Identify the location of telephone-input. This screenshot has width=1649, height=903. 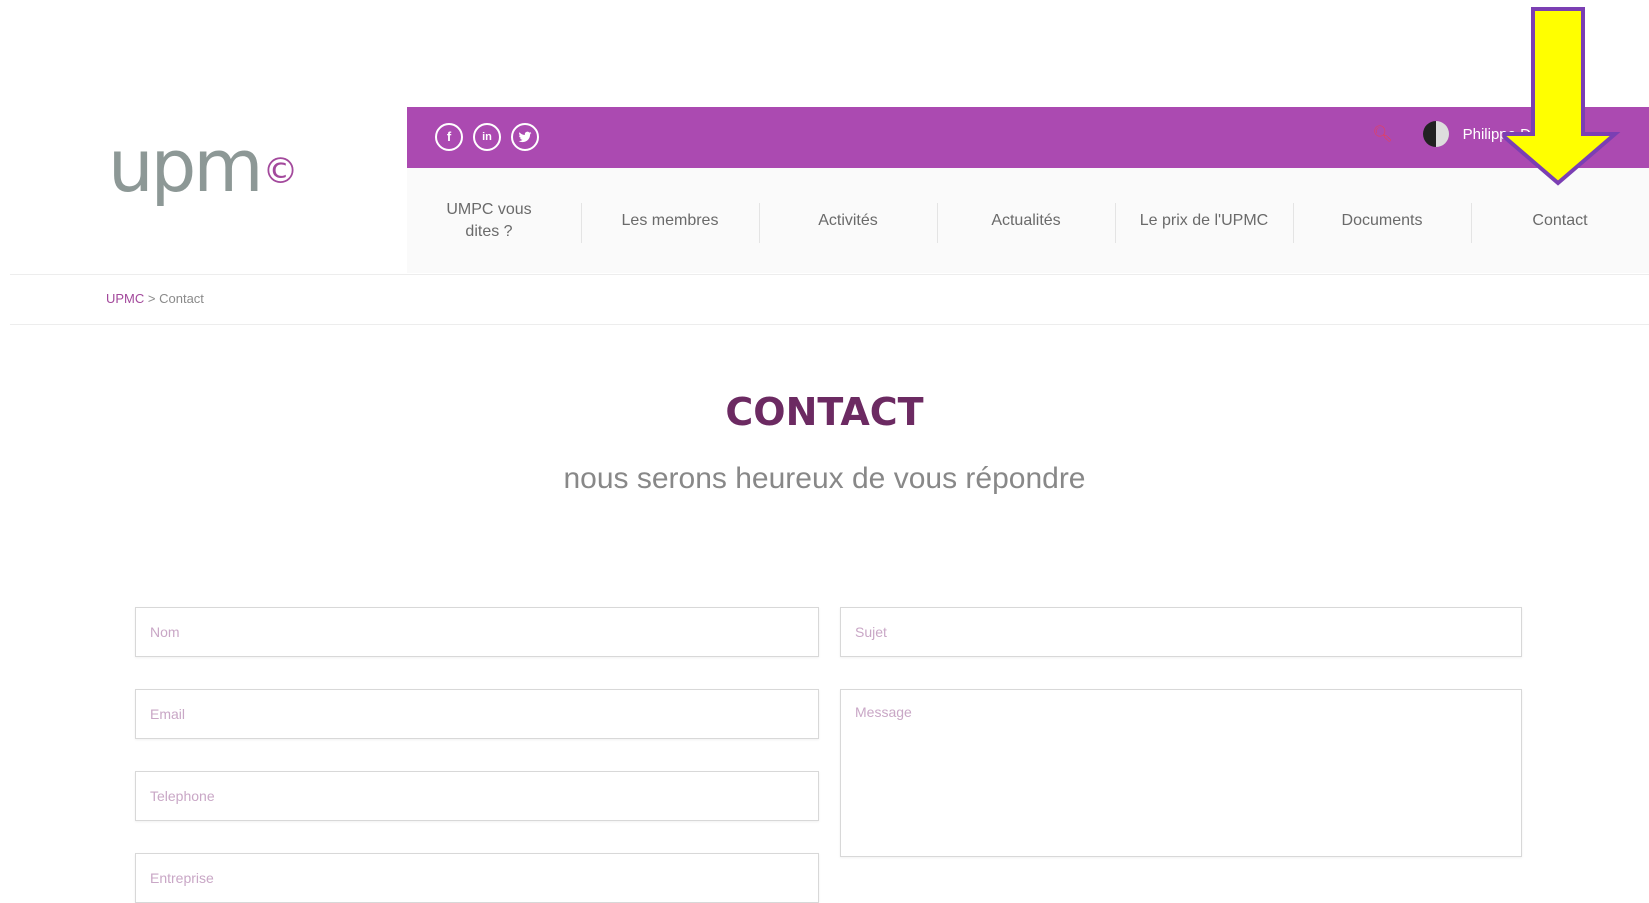
(477, 796).